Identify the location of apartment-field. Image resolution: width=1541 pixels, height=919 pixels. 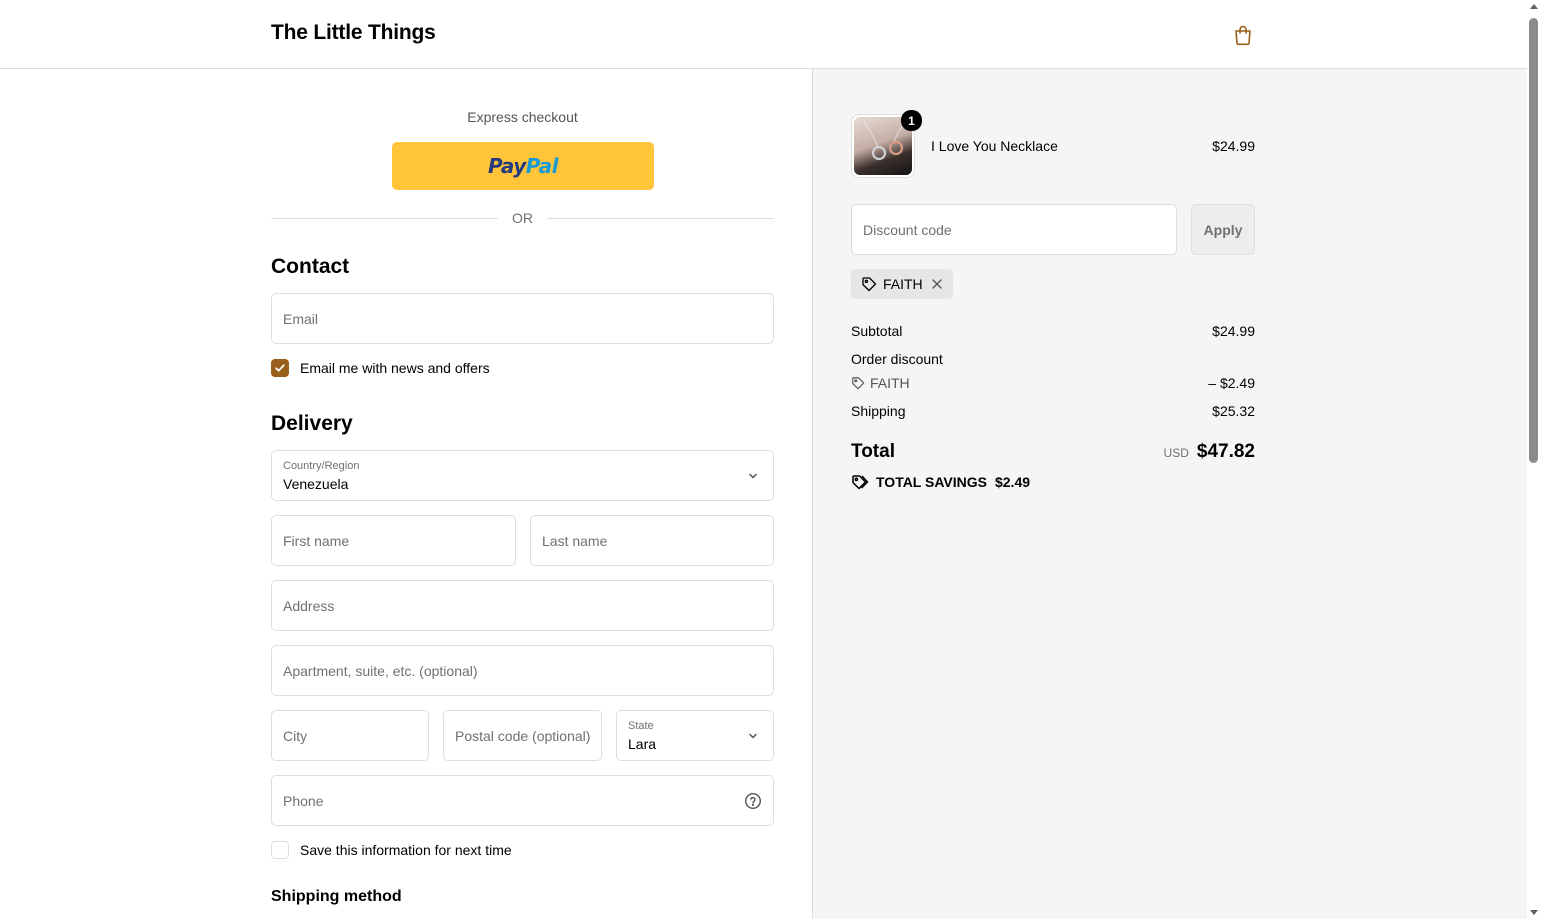
(522, 670).